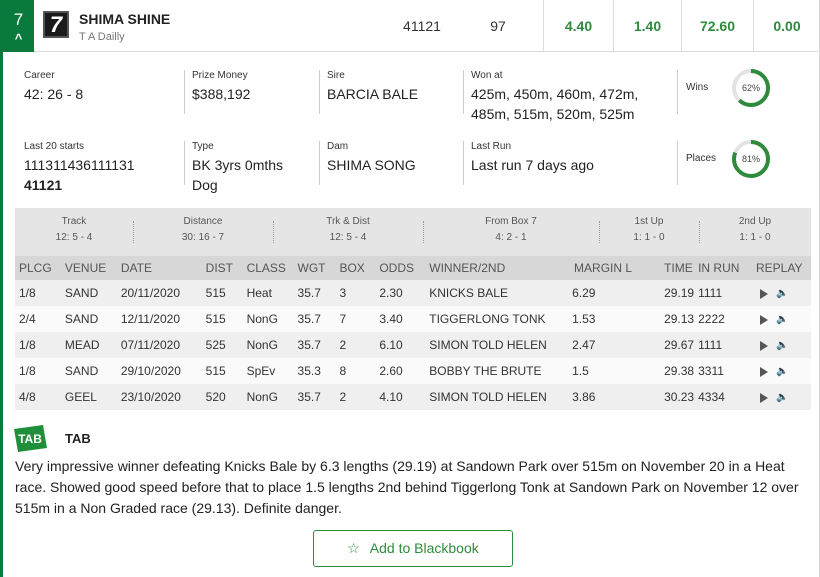 Image resolution: width=820 pixels, height=577 pixels. I want to click on stat-from-box: From Box 7 4: 2 - 1, so click(511, 232).